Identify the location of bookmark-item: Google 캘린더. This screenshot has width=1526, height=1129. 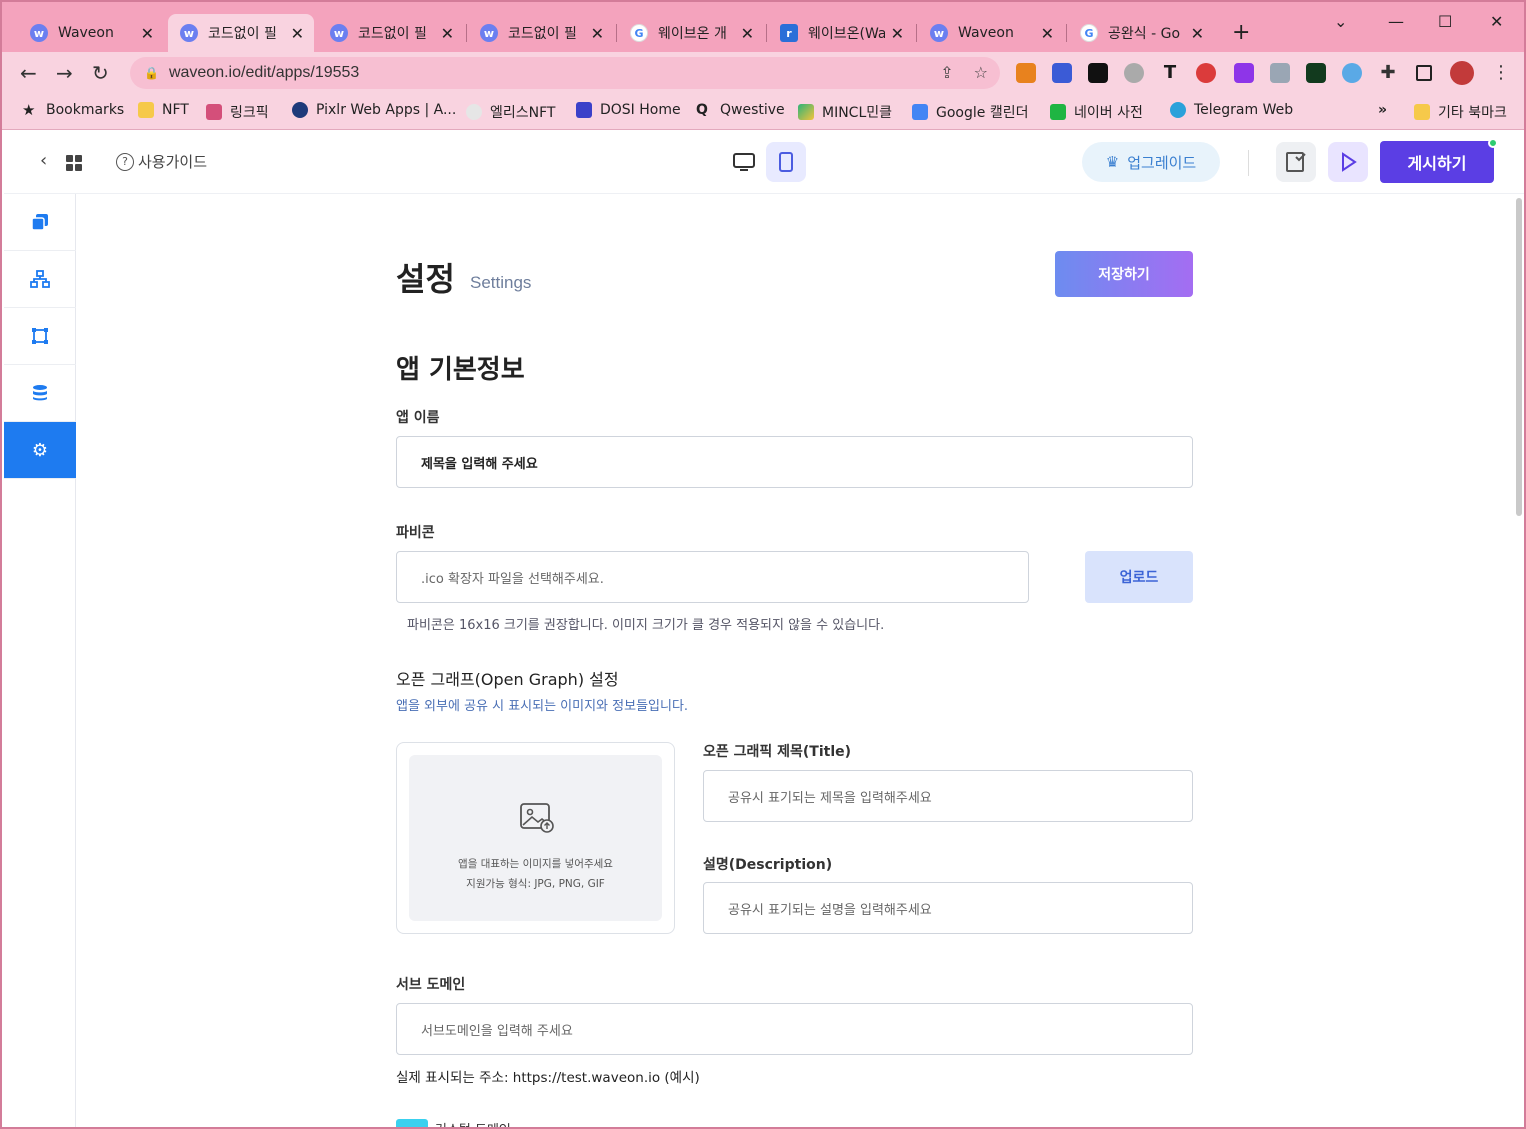
(970, 112).